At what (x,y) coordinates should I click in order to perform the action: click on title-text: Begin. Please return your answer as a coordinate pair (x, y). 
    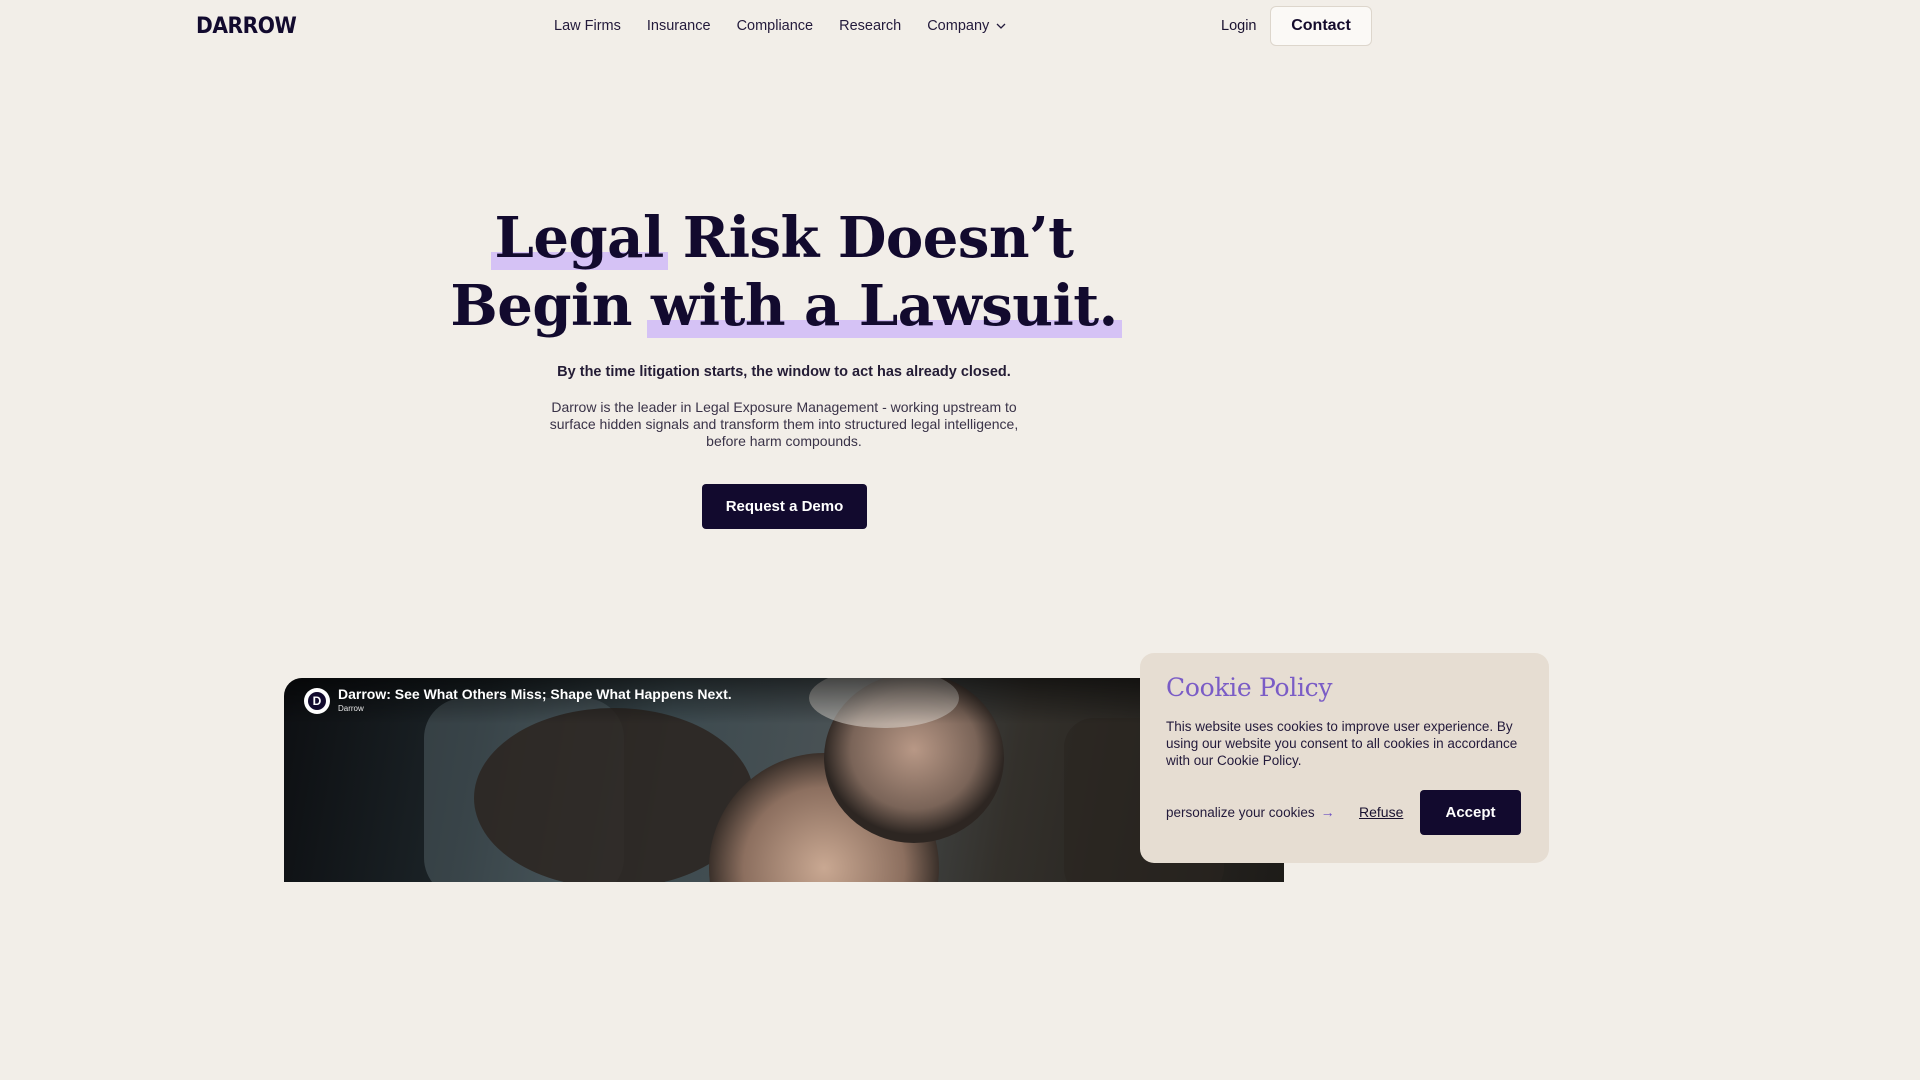
    Looking at the image, I should click on (550, 306).